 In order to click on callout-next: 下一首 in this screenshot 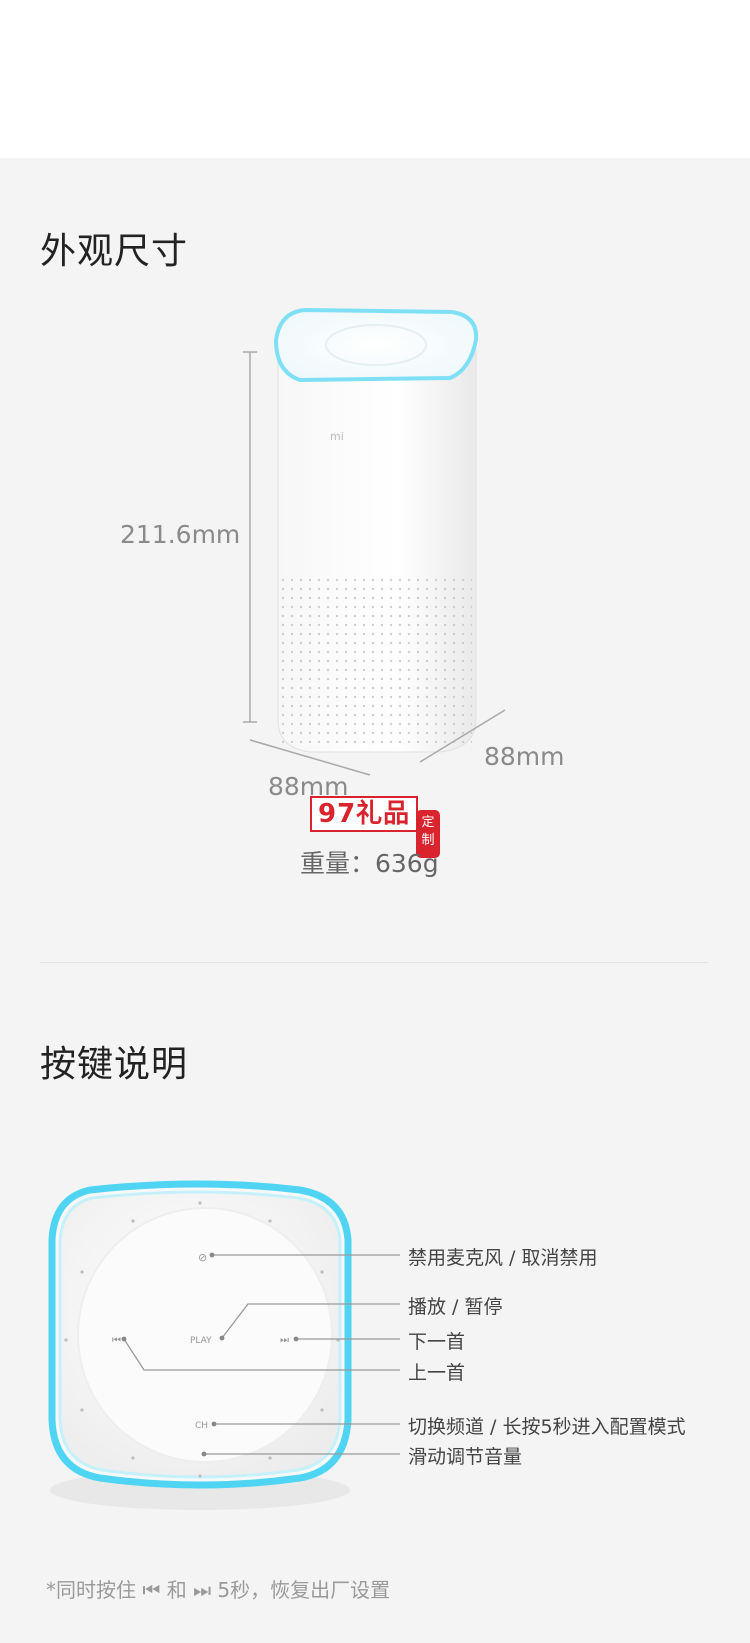, I will do `click(437, 1342)`.